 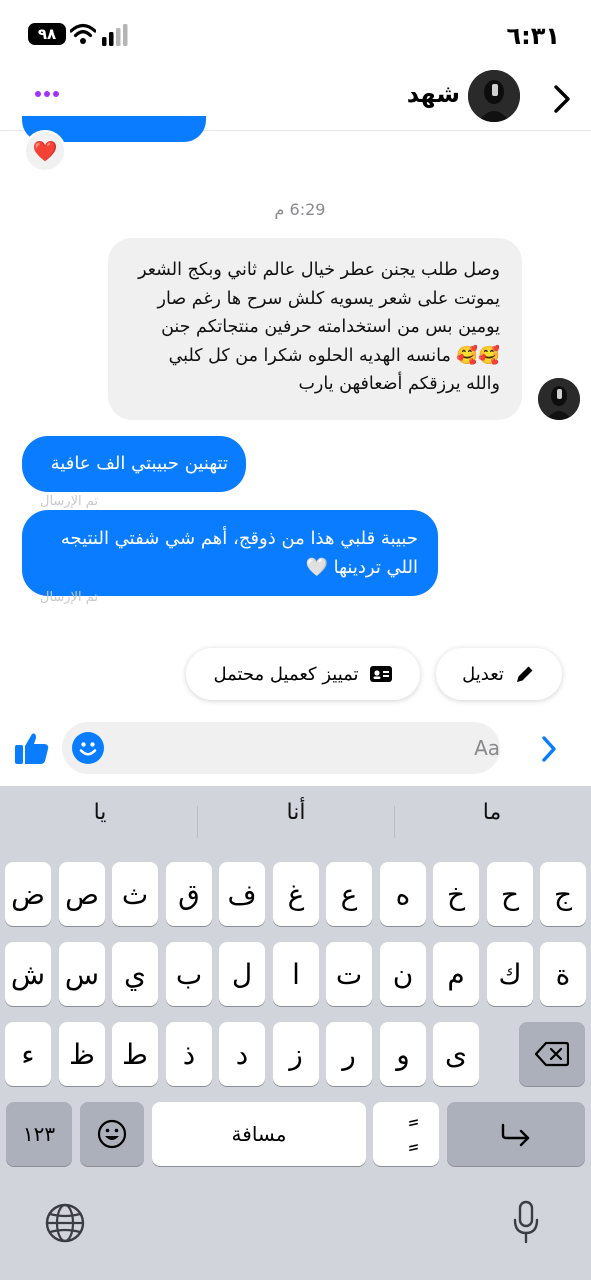 I want to click on mark-as-lead-button: تمييز كعميل محتمل, so click(x=303, y=674).